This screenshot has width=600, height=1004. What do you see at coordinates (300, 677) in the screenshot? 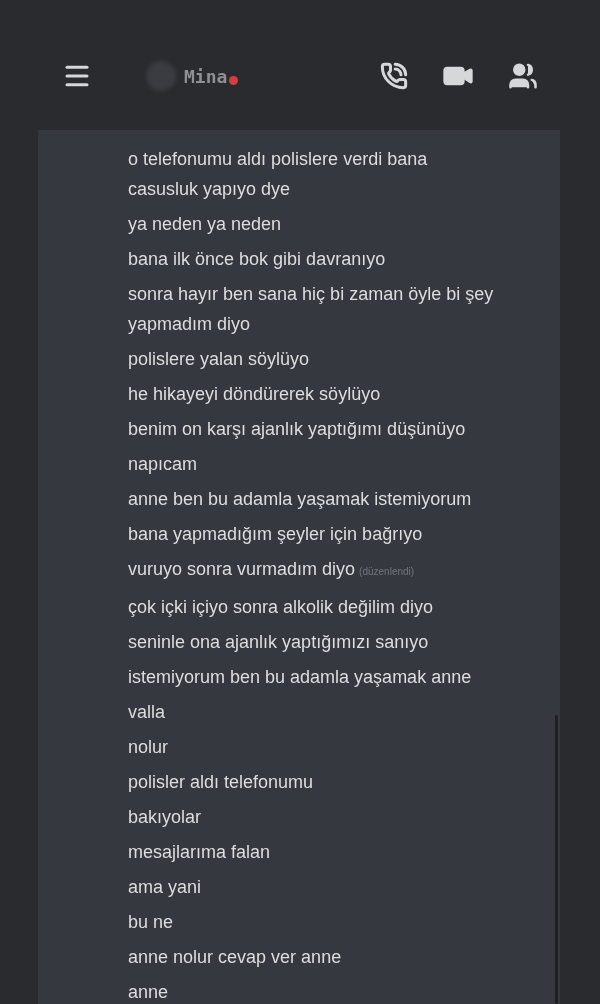
I see `message-text: istemiyorum ben bu adamla yaşamak anne` at bounding box center [300, 677].